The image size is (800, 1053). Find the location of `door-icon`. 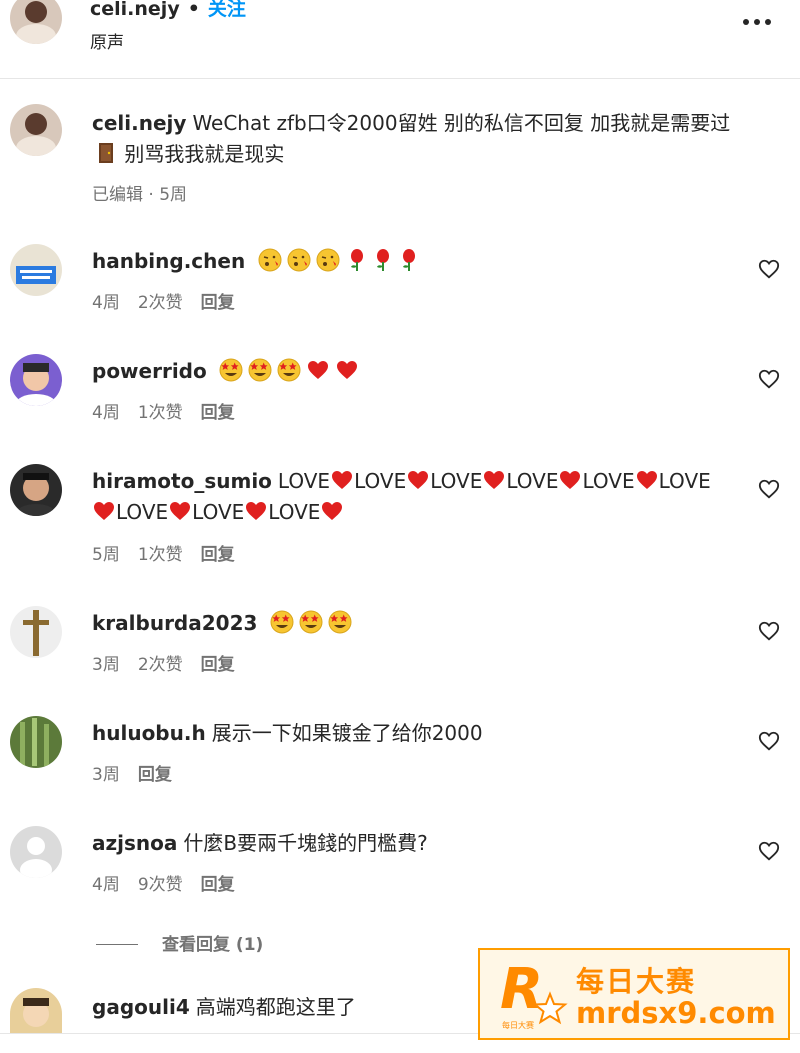

door-icon is located at coordinates (106, 153).